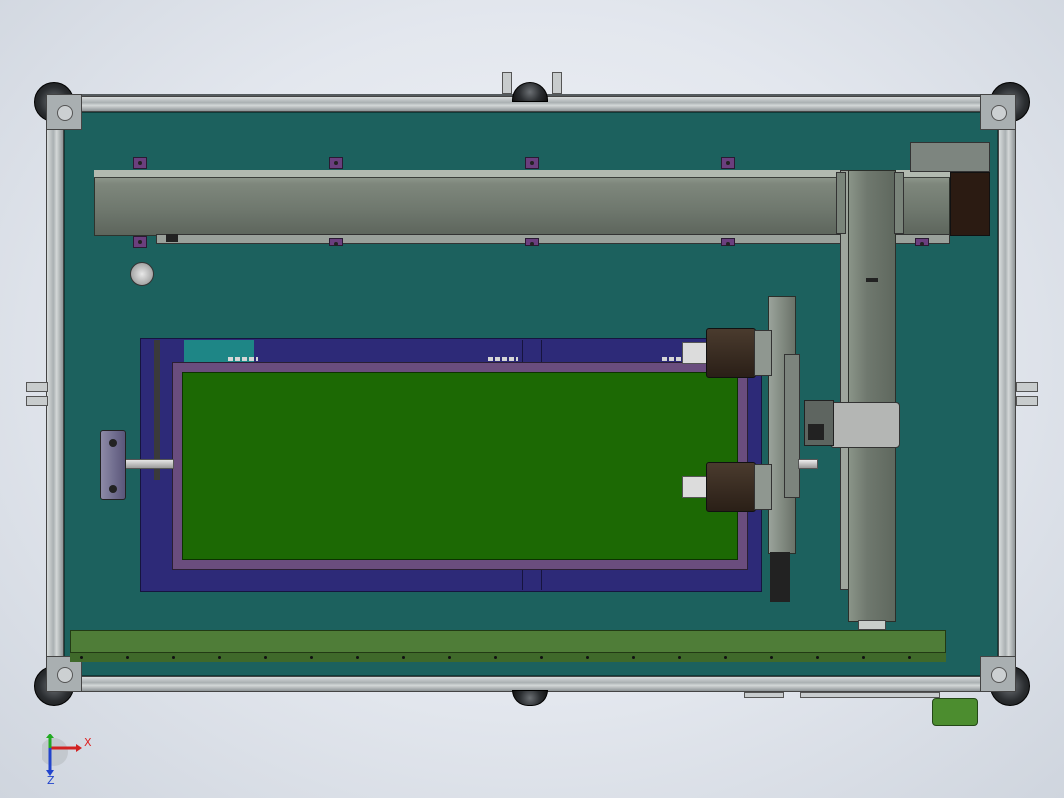 The image size is (1064, 798). Describe the element at coordinates (780, 577) in the screenshot. I see `gantry-motor` at that location.